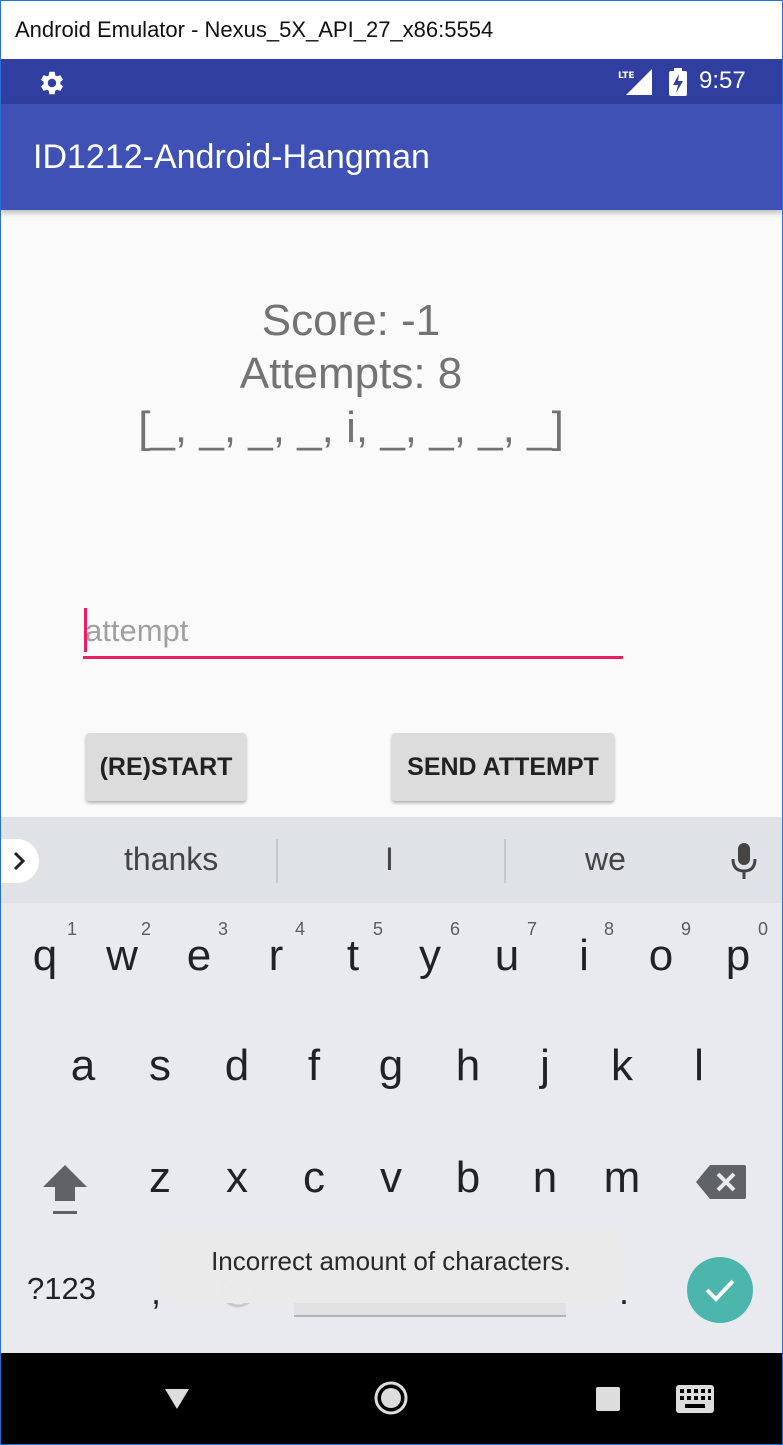 The height and width of the screenshot is (1445, 783). I want to click on checkmark-icon, so click(720, 1290).